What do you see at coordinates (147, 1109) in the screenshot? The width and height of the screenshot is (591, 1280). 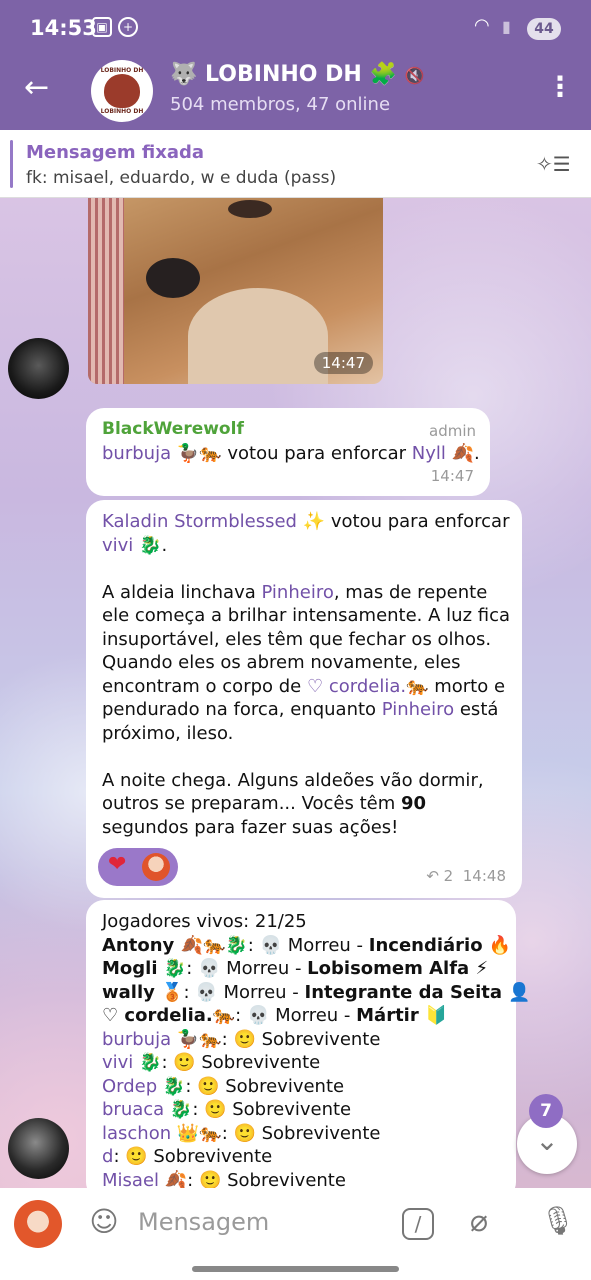 I see `player-name: bruaca 🐉` at bounding box center [147, 1109].